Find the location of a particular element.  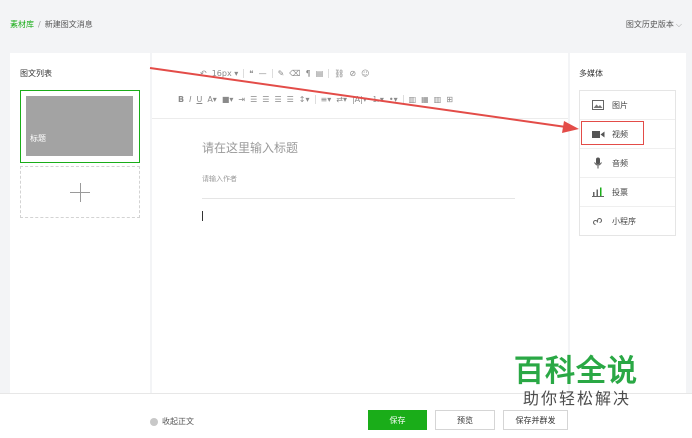

watermark-subtitle: 助你轻松解决 is located at coordinates (577, 398).